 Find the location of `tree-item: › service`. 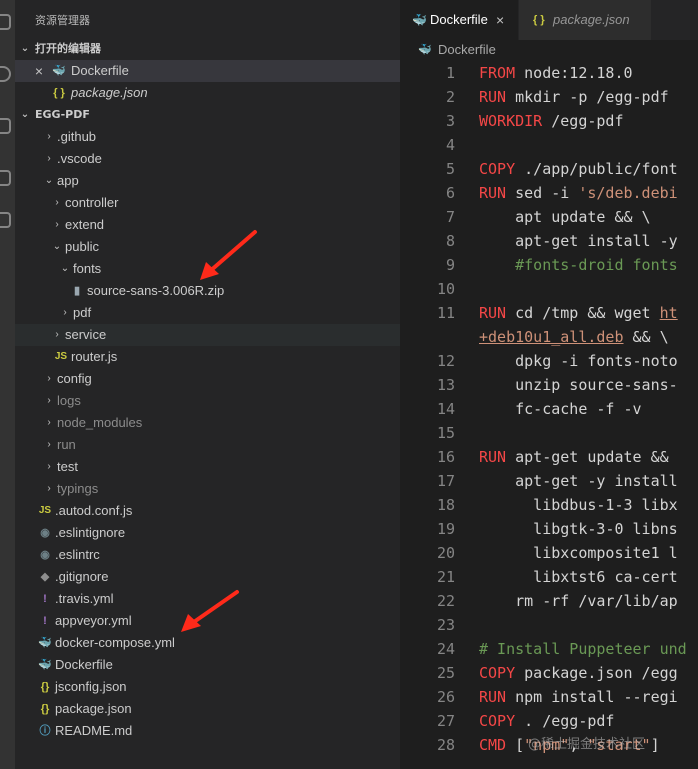

tree-item: › service is located at coordinates (207, 335).